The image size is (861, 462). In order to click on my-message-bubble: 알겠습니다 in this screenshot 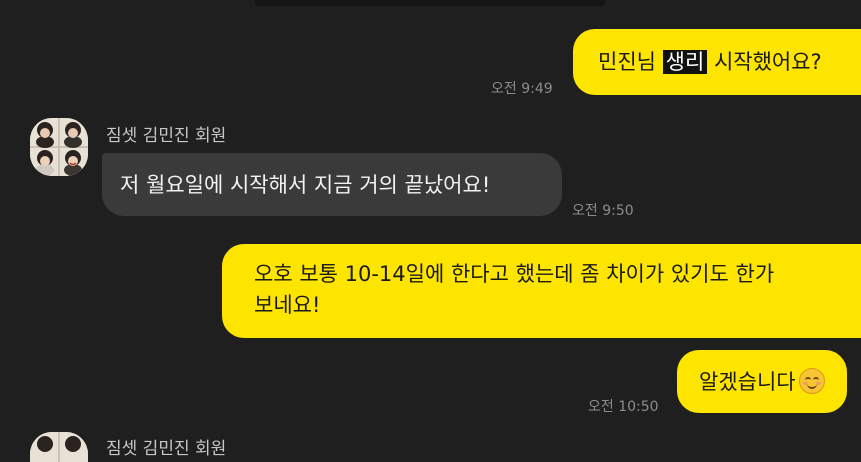, I will do `click(762, 381)`.